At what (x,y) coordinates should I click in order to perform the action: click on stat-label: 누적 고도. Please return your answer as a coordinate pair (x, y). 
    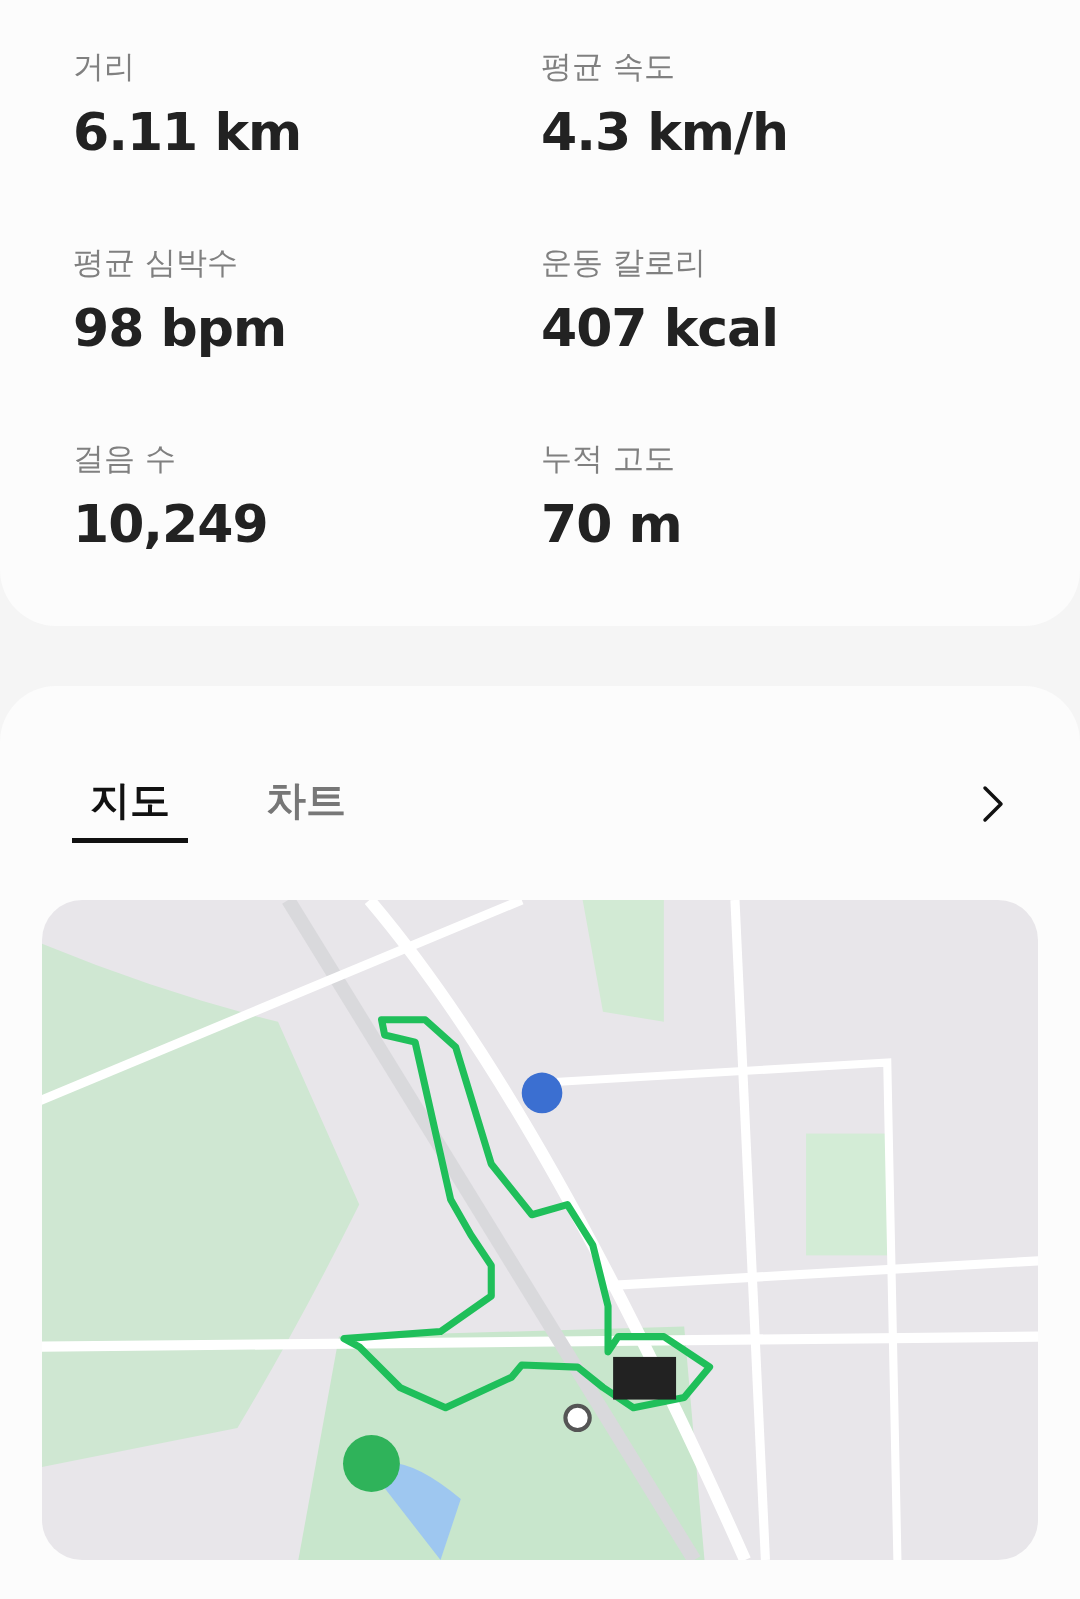
    Looking at the image, I should click on (608, 458).